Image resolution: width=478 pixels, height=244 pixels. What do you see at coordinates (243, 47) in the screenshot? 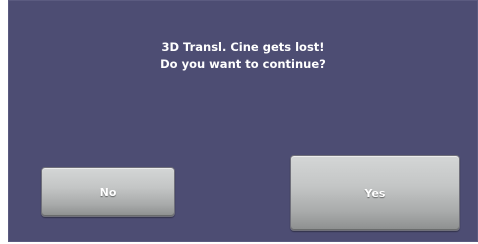
I see `message-line-1: 3D Transl. Cine gets lost!` at bounding box center [243, 47].